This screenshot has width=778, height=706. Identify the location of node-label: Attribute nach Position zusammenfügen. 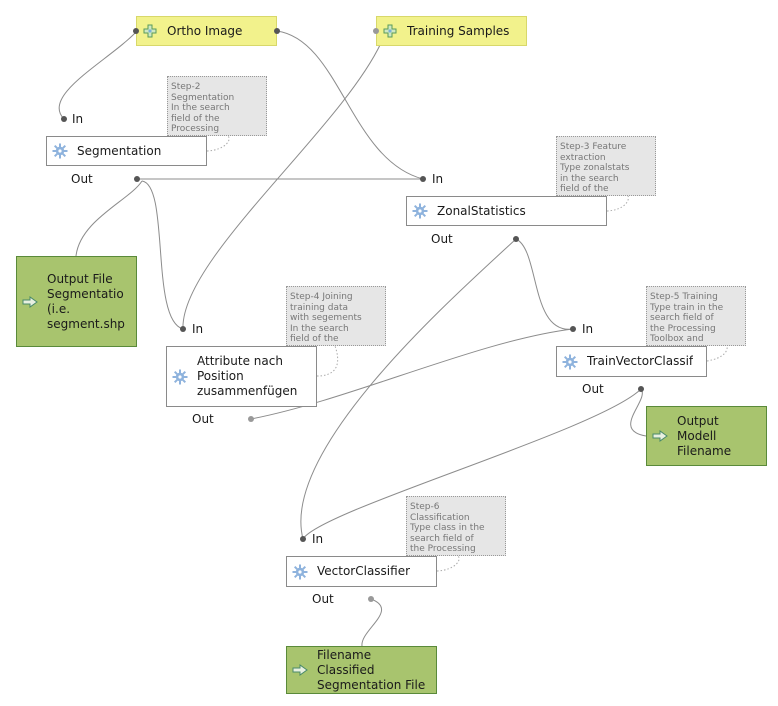
(247, 376).